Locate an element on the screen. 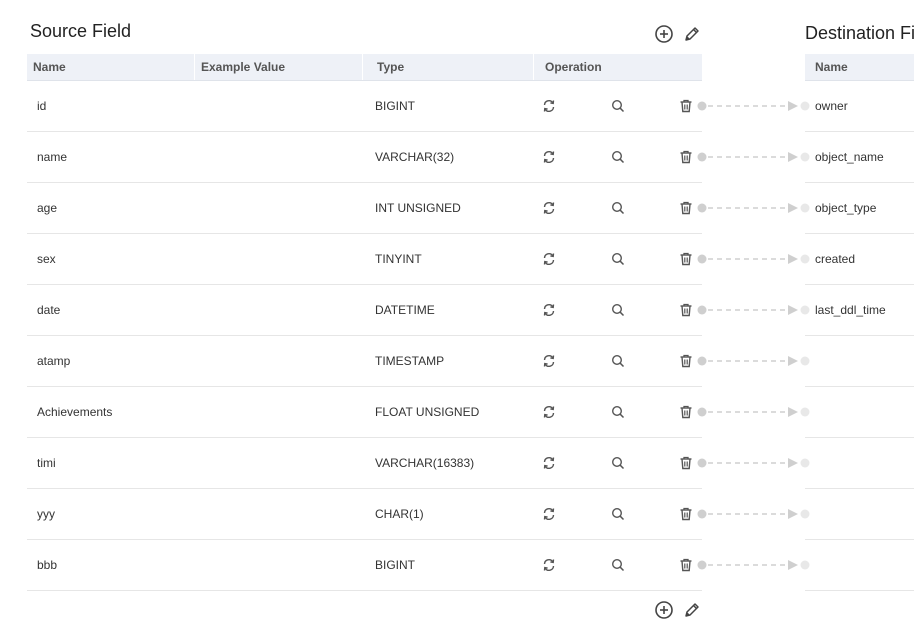 Image resolution: width=914 pixels, height=642 pixels. add-field-button-top is located at coordinates (664, 34).